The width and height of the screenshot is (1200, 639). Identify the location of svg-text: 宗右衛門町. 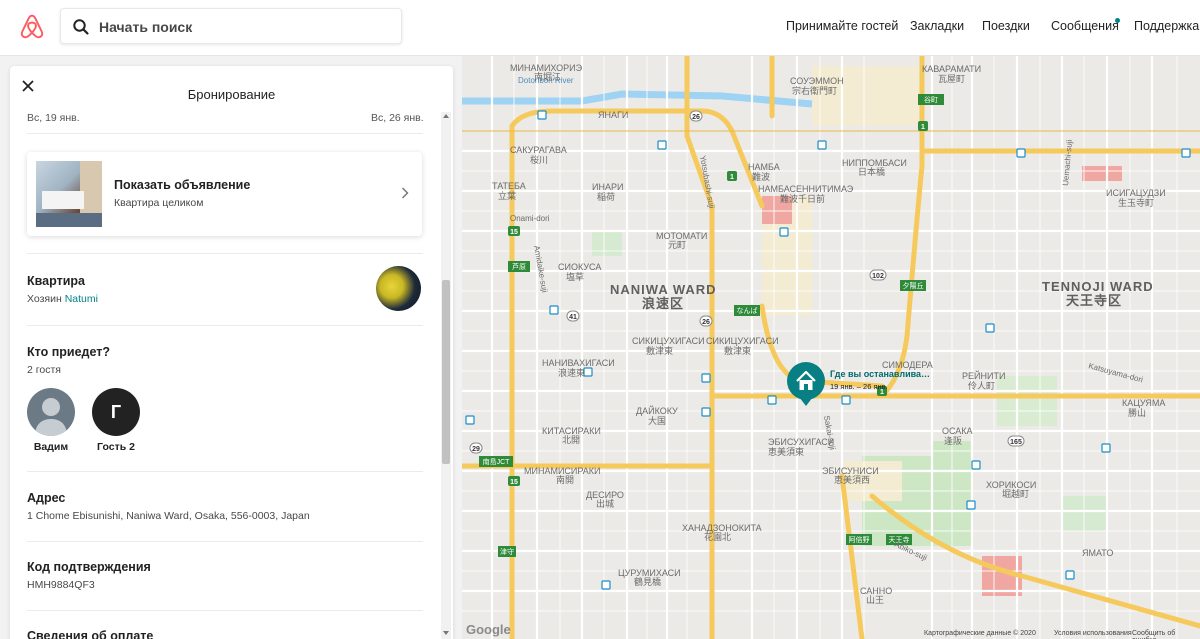
(814, 90).